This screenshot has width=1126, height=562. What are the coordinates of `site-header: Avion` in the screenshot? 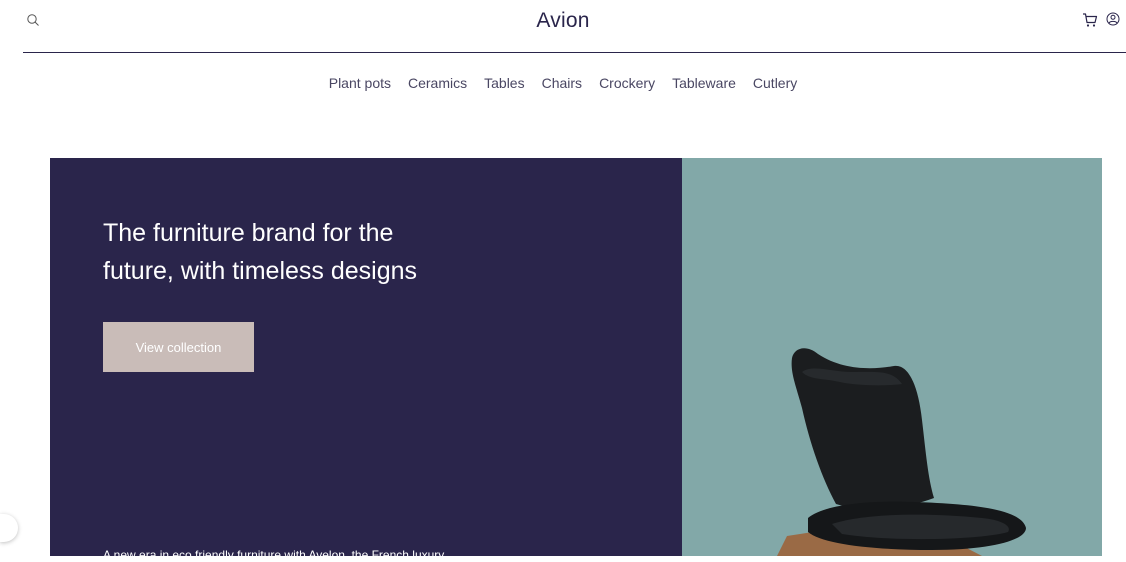 It's located at (563, 22).